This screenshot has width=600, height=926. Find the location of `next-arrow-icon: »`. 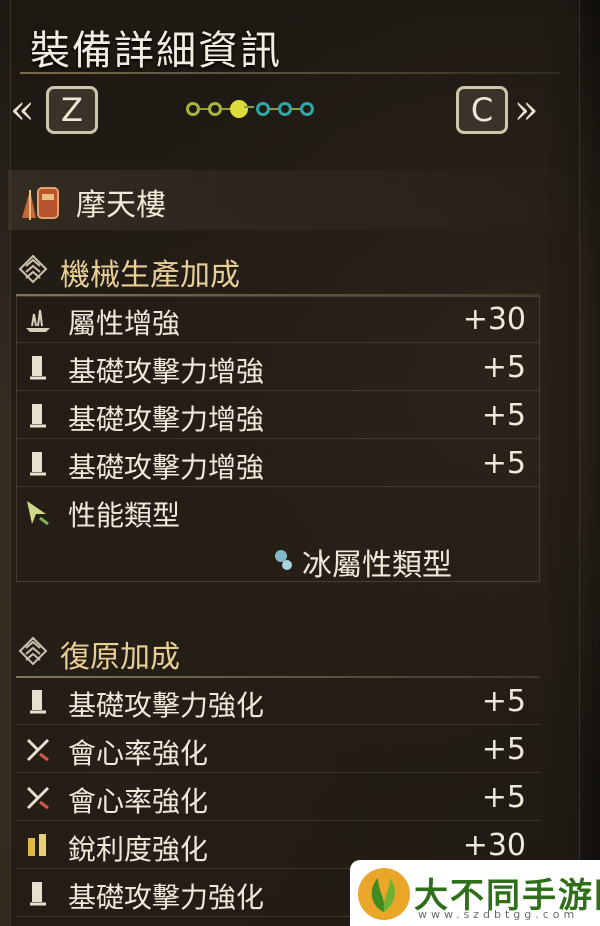

next-arrow-icon: » is located at coordinates (526, 110).